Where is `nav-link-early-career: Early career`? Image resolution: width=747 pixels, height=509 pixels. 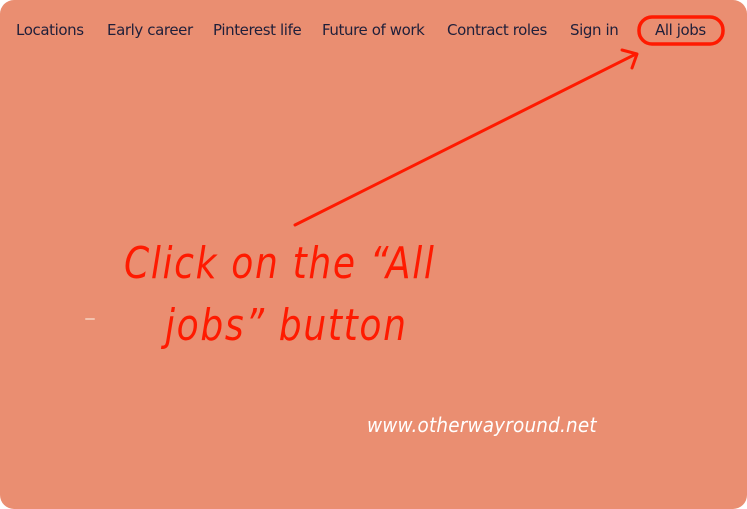
nav-link-early-career: Early career is located at coordinates (150, 30).